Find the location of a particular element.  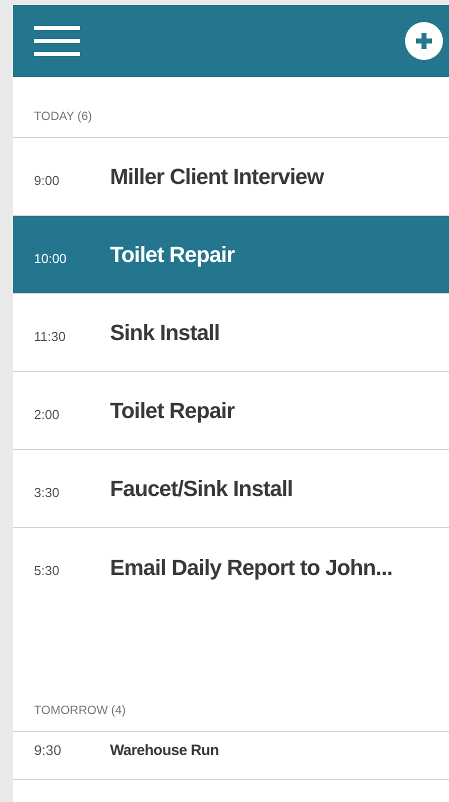

event-time: 9:00 is located at coordinates (47, 181).